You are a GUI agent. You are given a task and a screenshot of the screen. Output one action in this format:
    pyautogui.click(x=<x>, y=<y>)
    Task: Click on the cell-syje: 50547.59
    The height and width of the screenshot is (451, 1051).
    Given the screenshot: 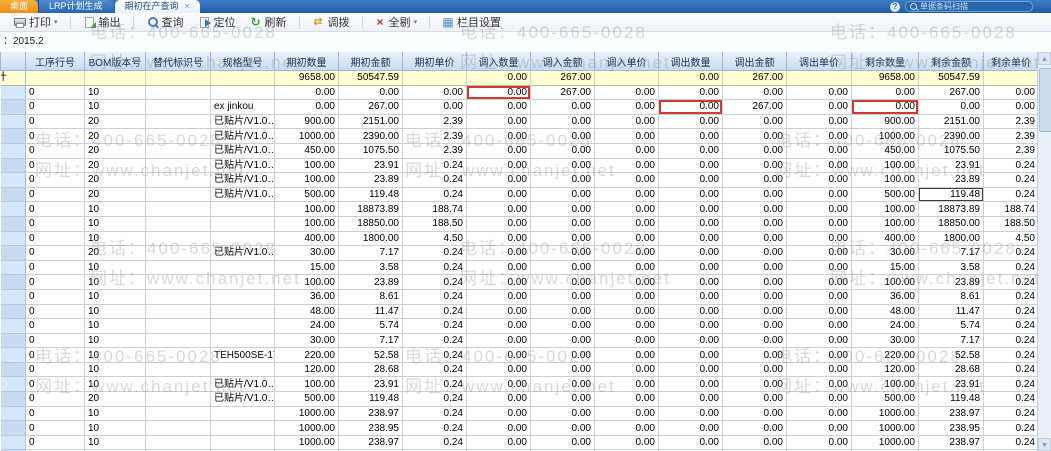 What is the action you would take?
    pyautogui.click(x=951, y=78)
    